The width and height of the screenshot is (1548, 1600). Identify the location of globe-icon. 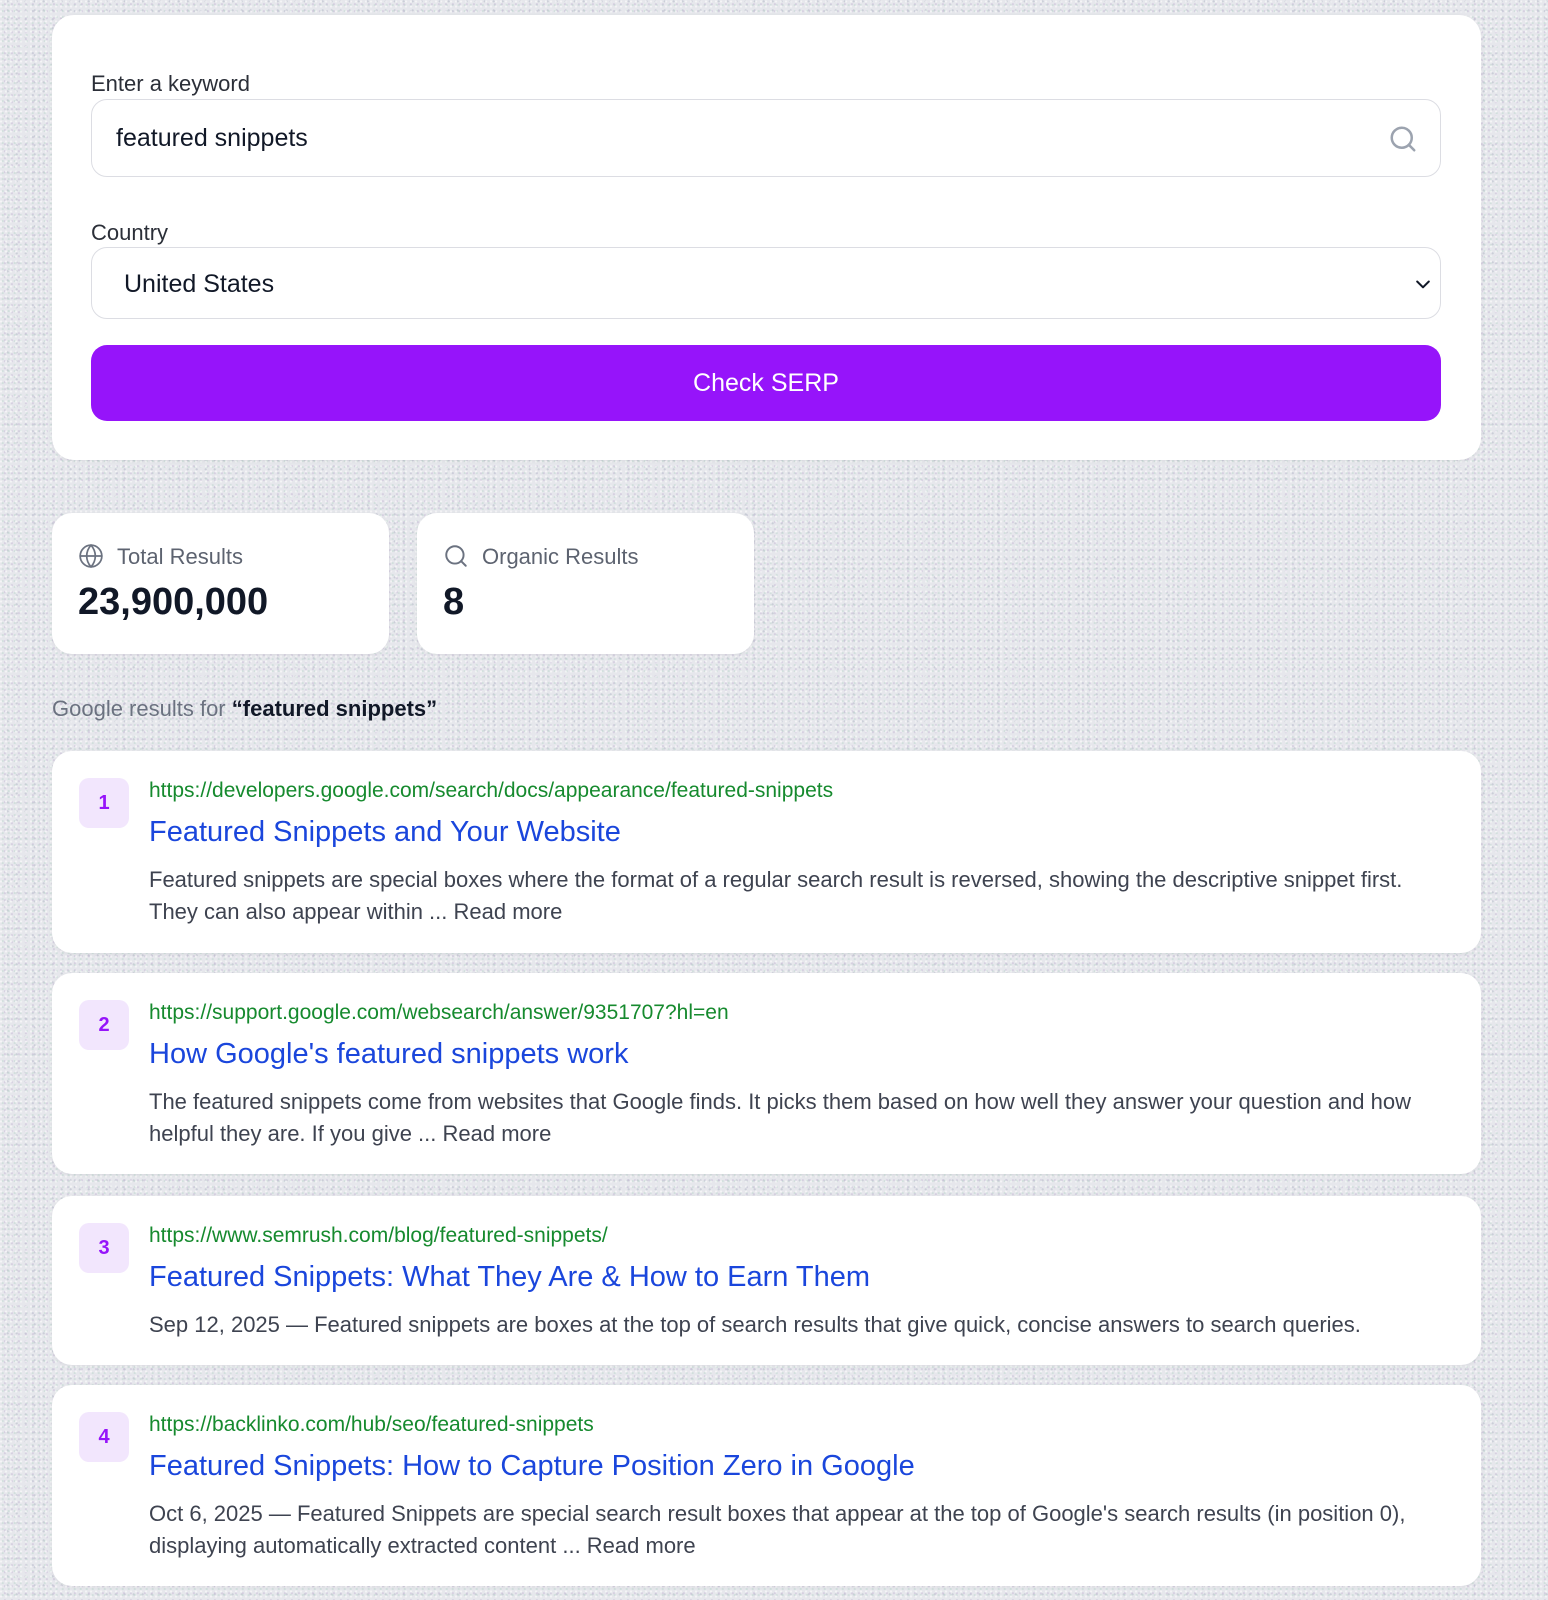
(91, 556).